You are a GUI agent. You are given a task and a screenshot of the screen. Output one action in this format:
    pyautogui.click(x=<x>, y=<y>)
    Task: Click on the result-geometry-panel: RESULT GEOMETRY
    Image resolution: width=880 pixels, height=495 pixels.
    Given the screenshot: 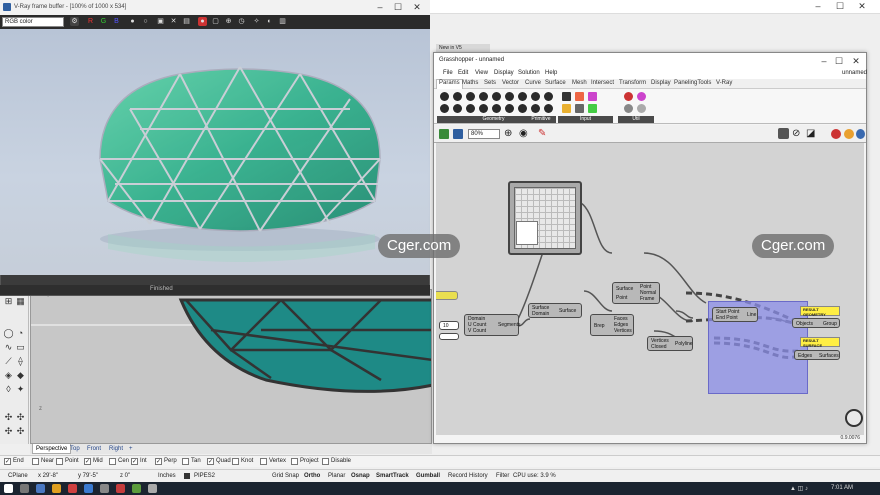 What is the action you would take?
    pyautogui.click(x=820, y=311)
    